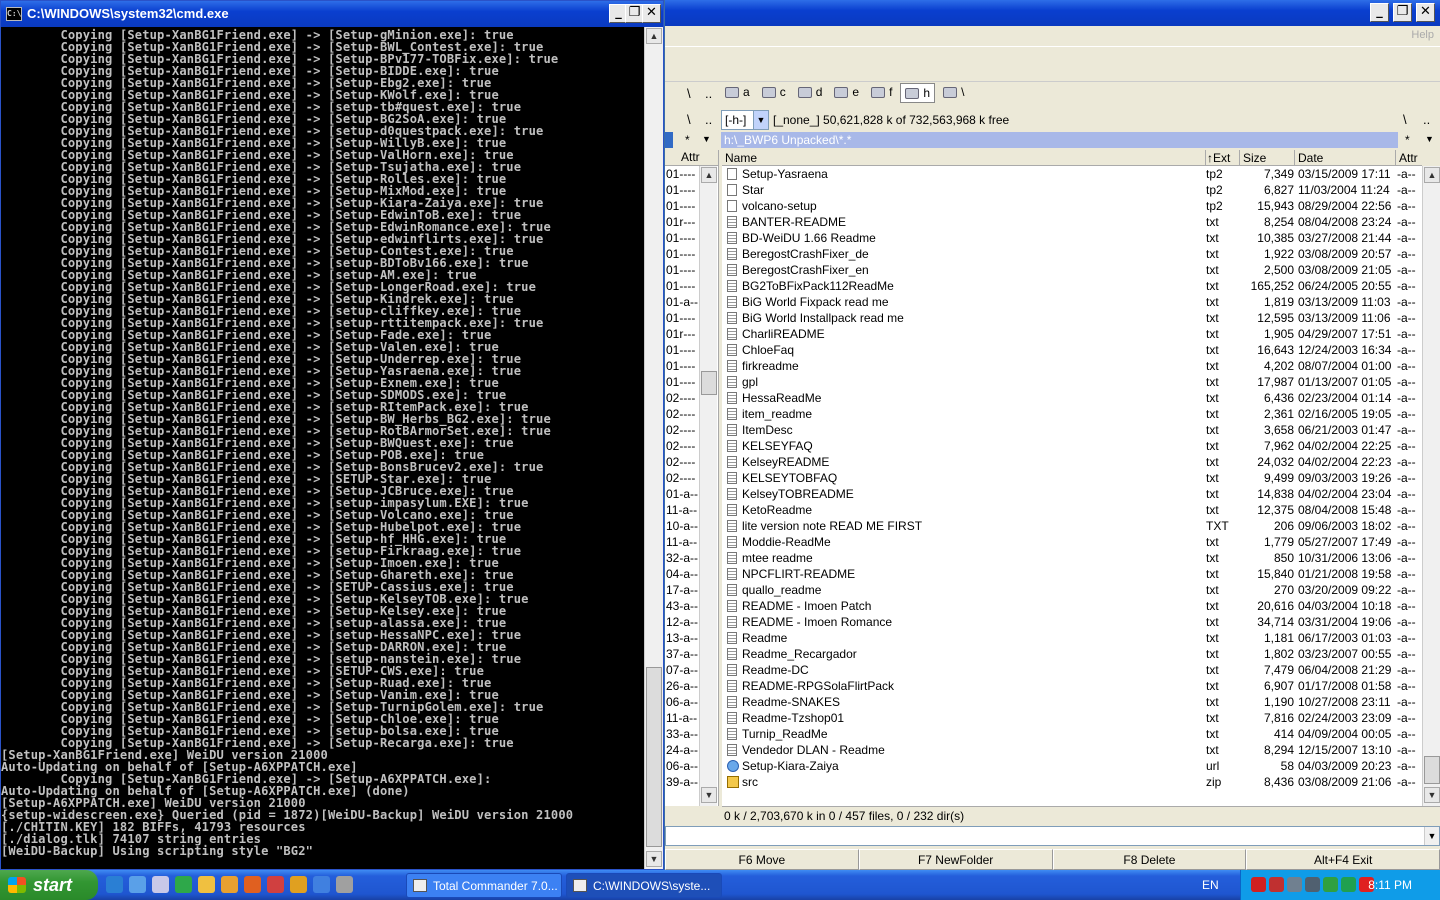 Image resolution: width=1440 pixels, height=900 pixels. What do you see at coordinates (1072, 430) in the screenshot?
I see `file-row: ItemDesc txt 3,658 06/21/2003 01:47 -a--` at bounding box center [1072, 430].